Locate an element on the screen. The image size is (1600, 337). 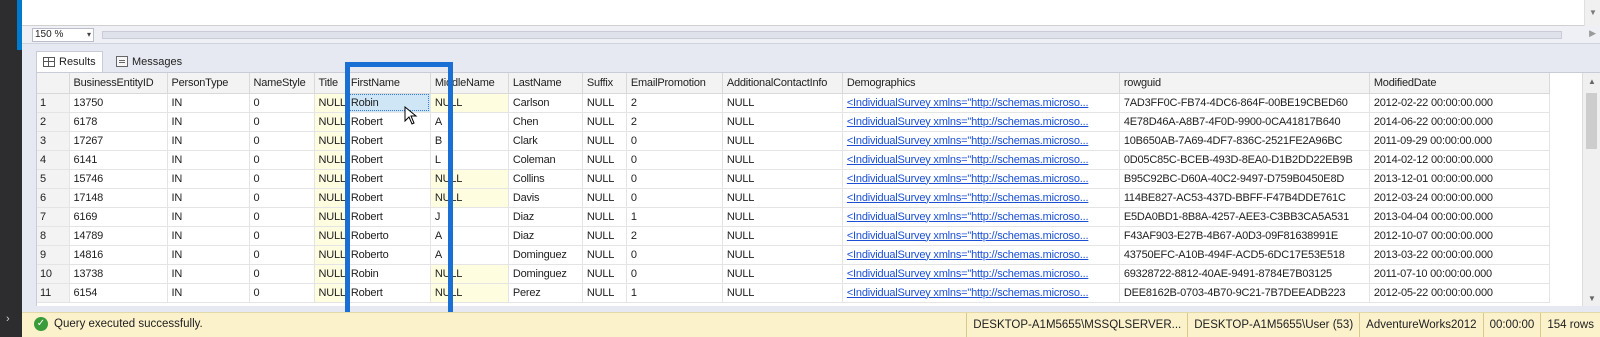
grid-cell: Carlson is located at coordinates (545, 103).